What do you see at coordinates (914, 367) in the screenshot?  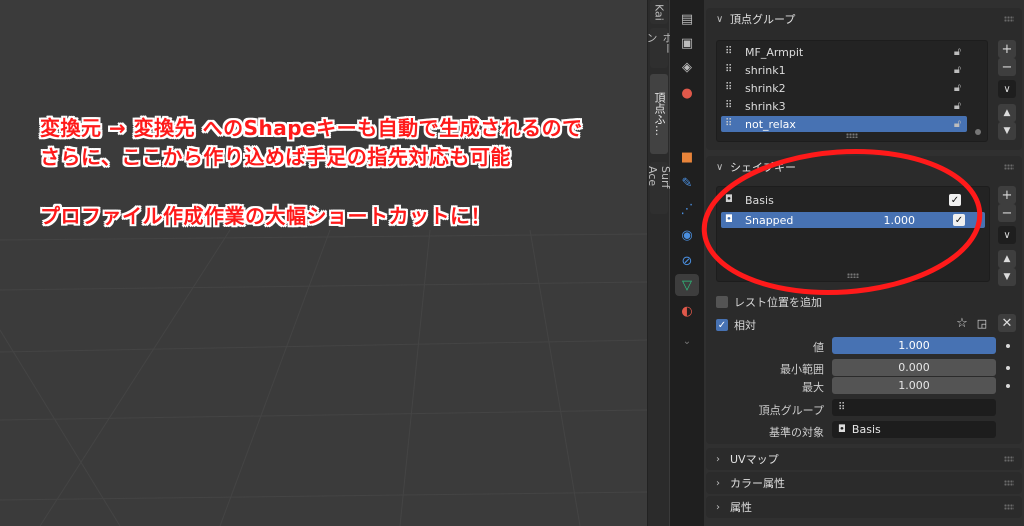 I see `range-min-field: 0.000` at bounding box center [914, 367].